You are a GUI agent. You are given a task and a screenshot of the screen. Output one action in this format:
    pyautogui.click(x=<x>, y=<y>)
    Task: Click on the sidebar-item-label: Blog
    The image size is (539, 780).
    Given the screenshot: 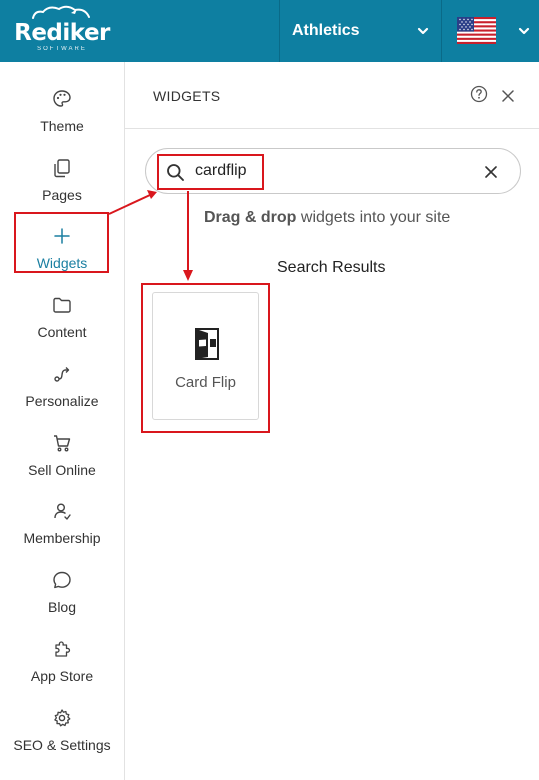 What is the action you would take?
    pyautogui.click(x=62, y=607)
    